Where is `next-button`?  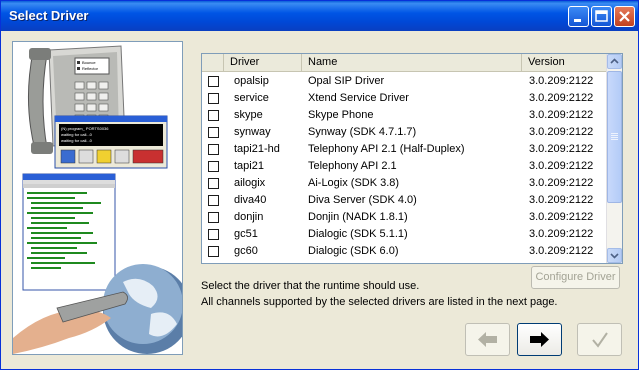
next-button is located at coordinates (539, 339).